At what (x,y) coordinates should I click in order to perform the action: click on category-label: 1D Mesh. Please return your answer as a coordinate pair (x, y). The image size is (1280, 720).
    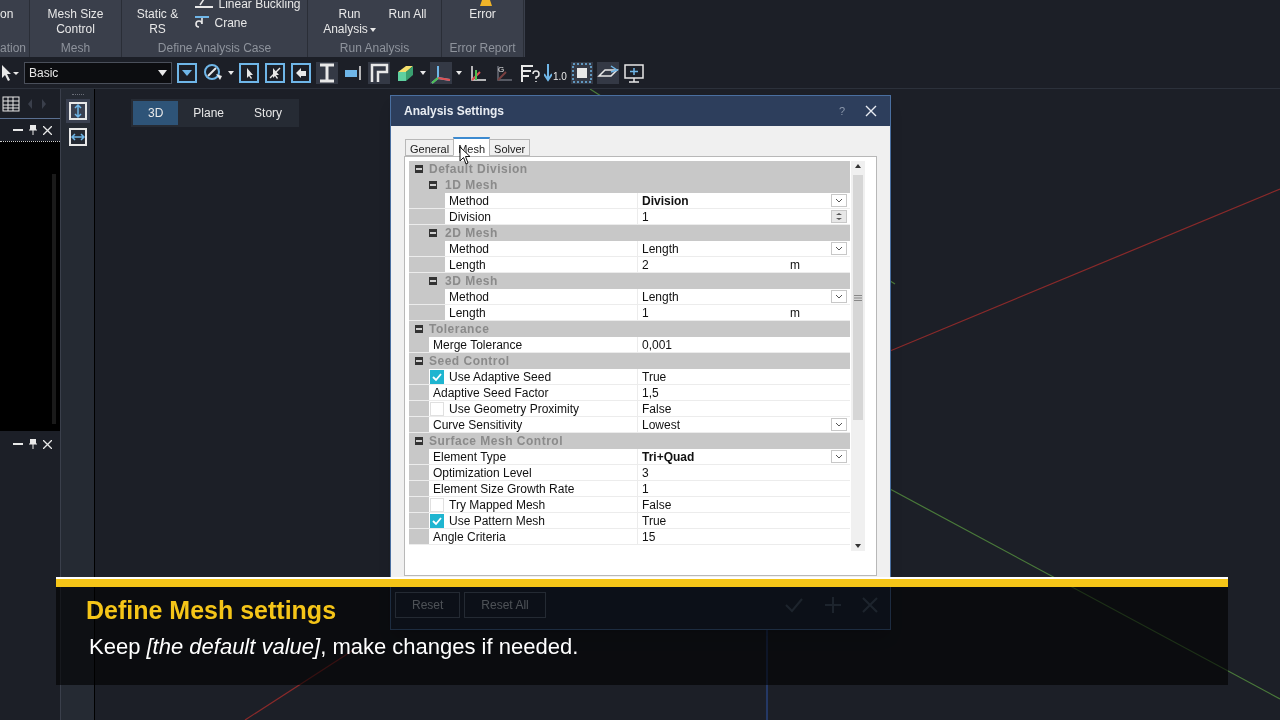
    Looking at the image, I should click on (471, 185).